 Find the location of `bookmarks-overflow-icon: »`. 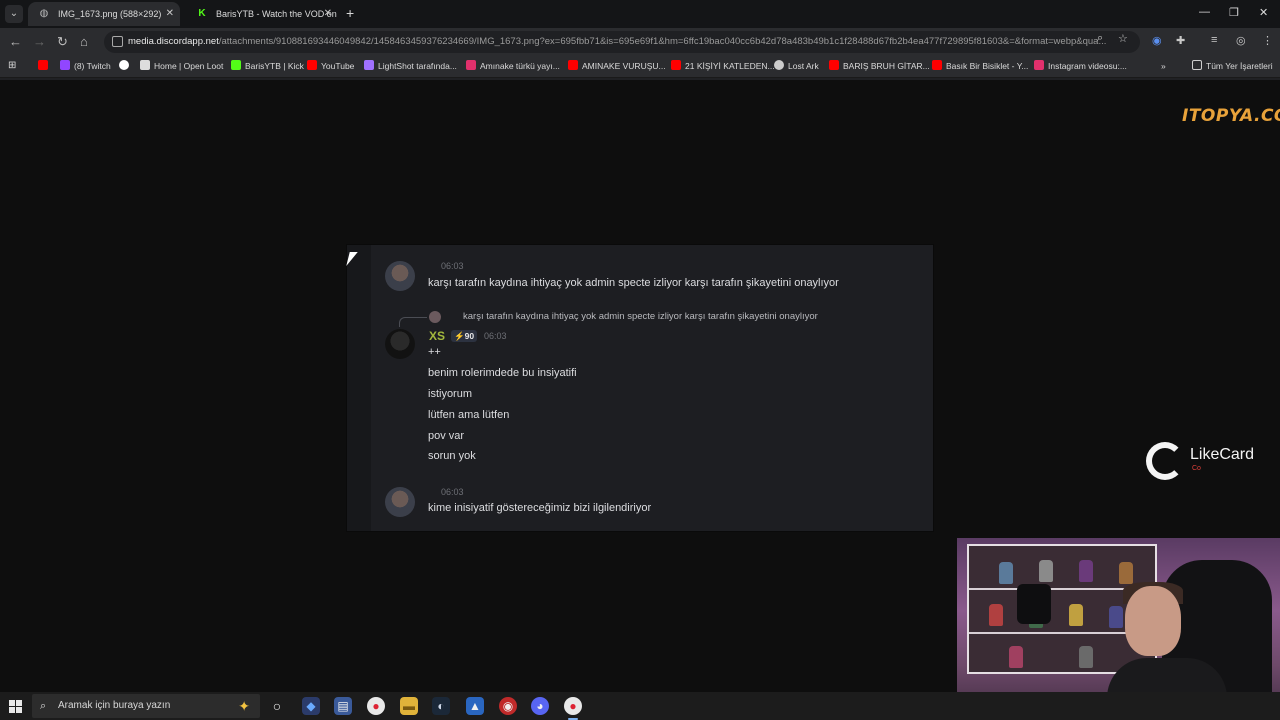

bookmarks-overflow-icon: » is located at coordinates (1163, 66).